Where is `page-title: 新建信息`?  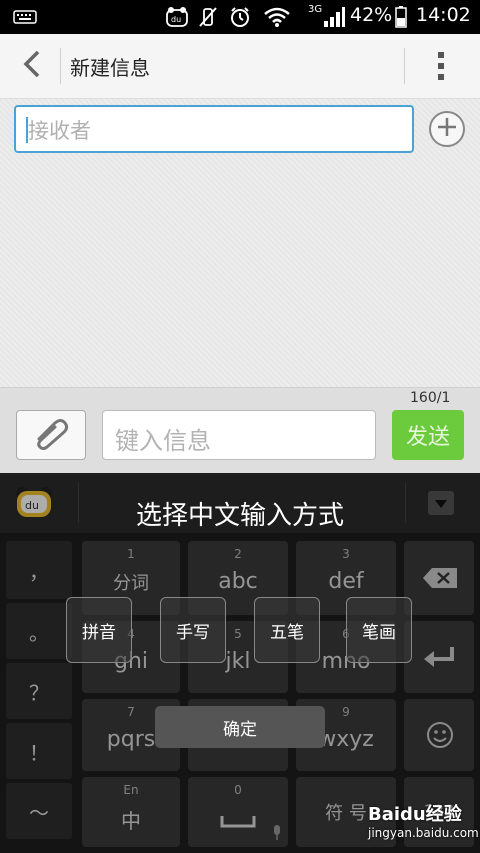 page-title: 新建信息 is located at coordinates (110, 68).